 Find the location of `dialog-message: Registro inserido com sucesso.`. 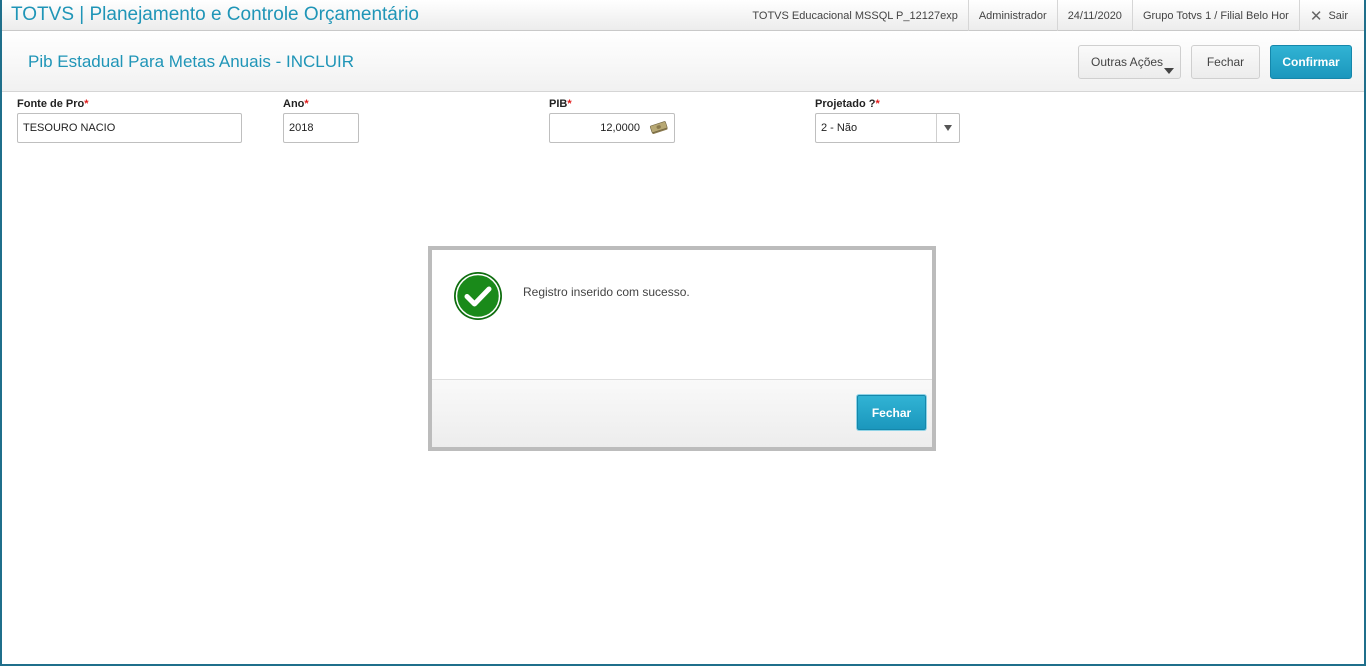

dialog-message: Registro inserido com sucesso. is located at coordinates (606, 292).